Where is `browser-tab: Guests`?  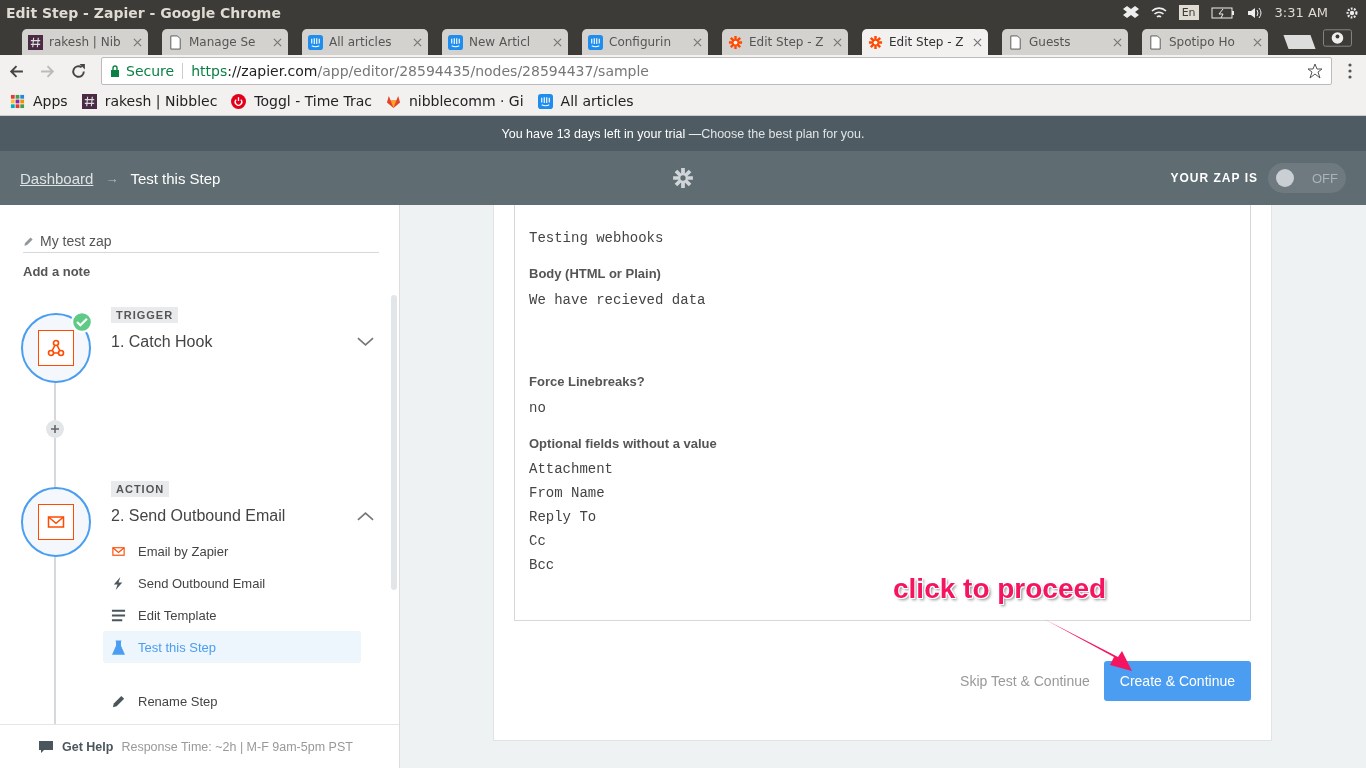
browser-tab: Guests is located at coordinates (1065, 42).